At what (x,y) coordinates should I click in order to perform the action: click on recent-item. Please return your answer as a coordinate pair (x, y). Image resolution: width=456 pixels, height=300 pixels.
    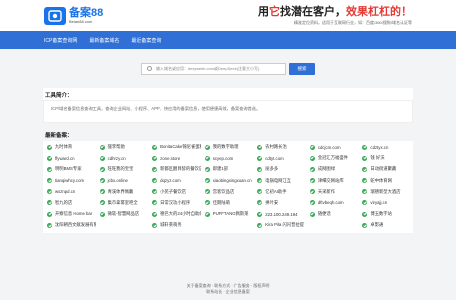
    Looking at the image, I should click on (123, 225).